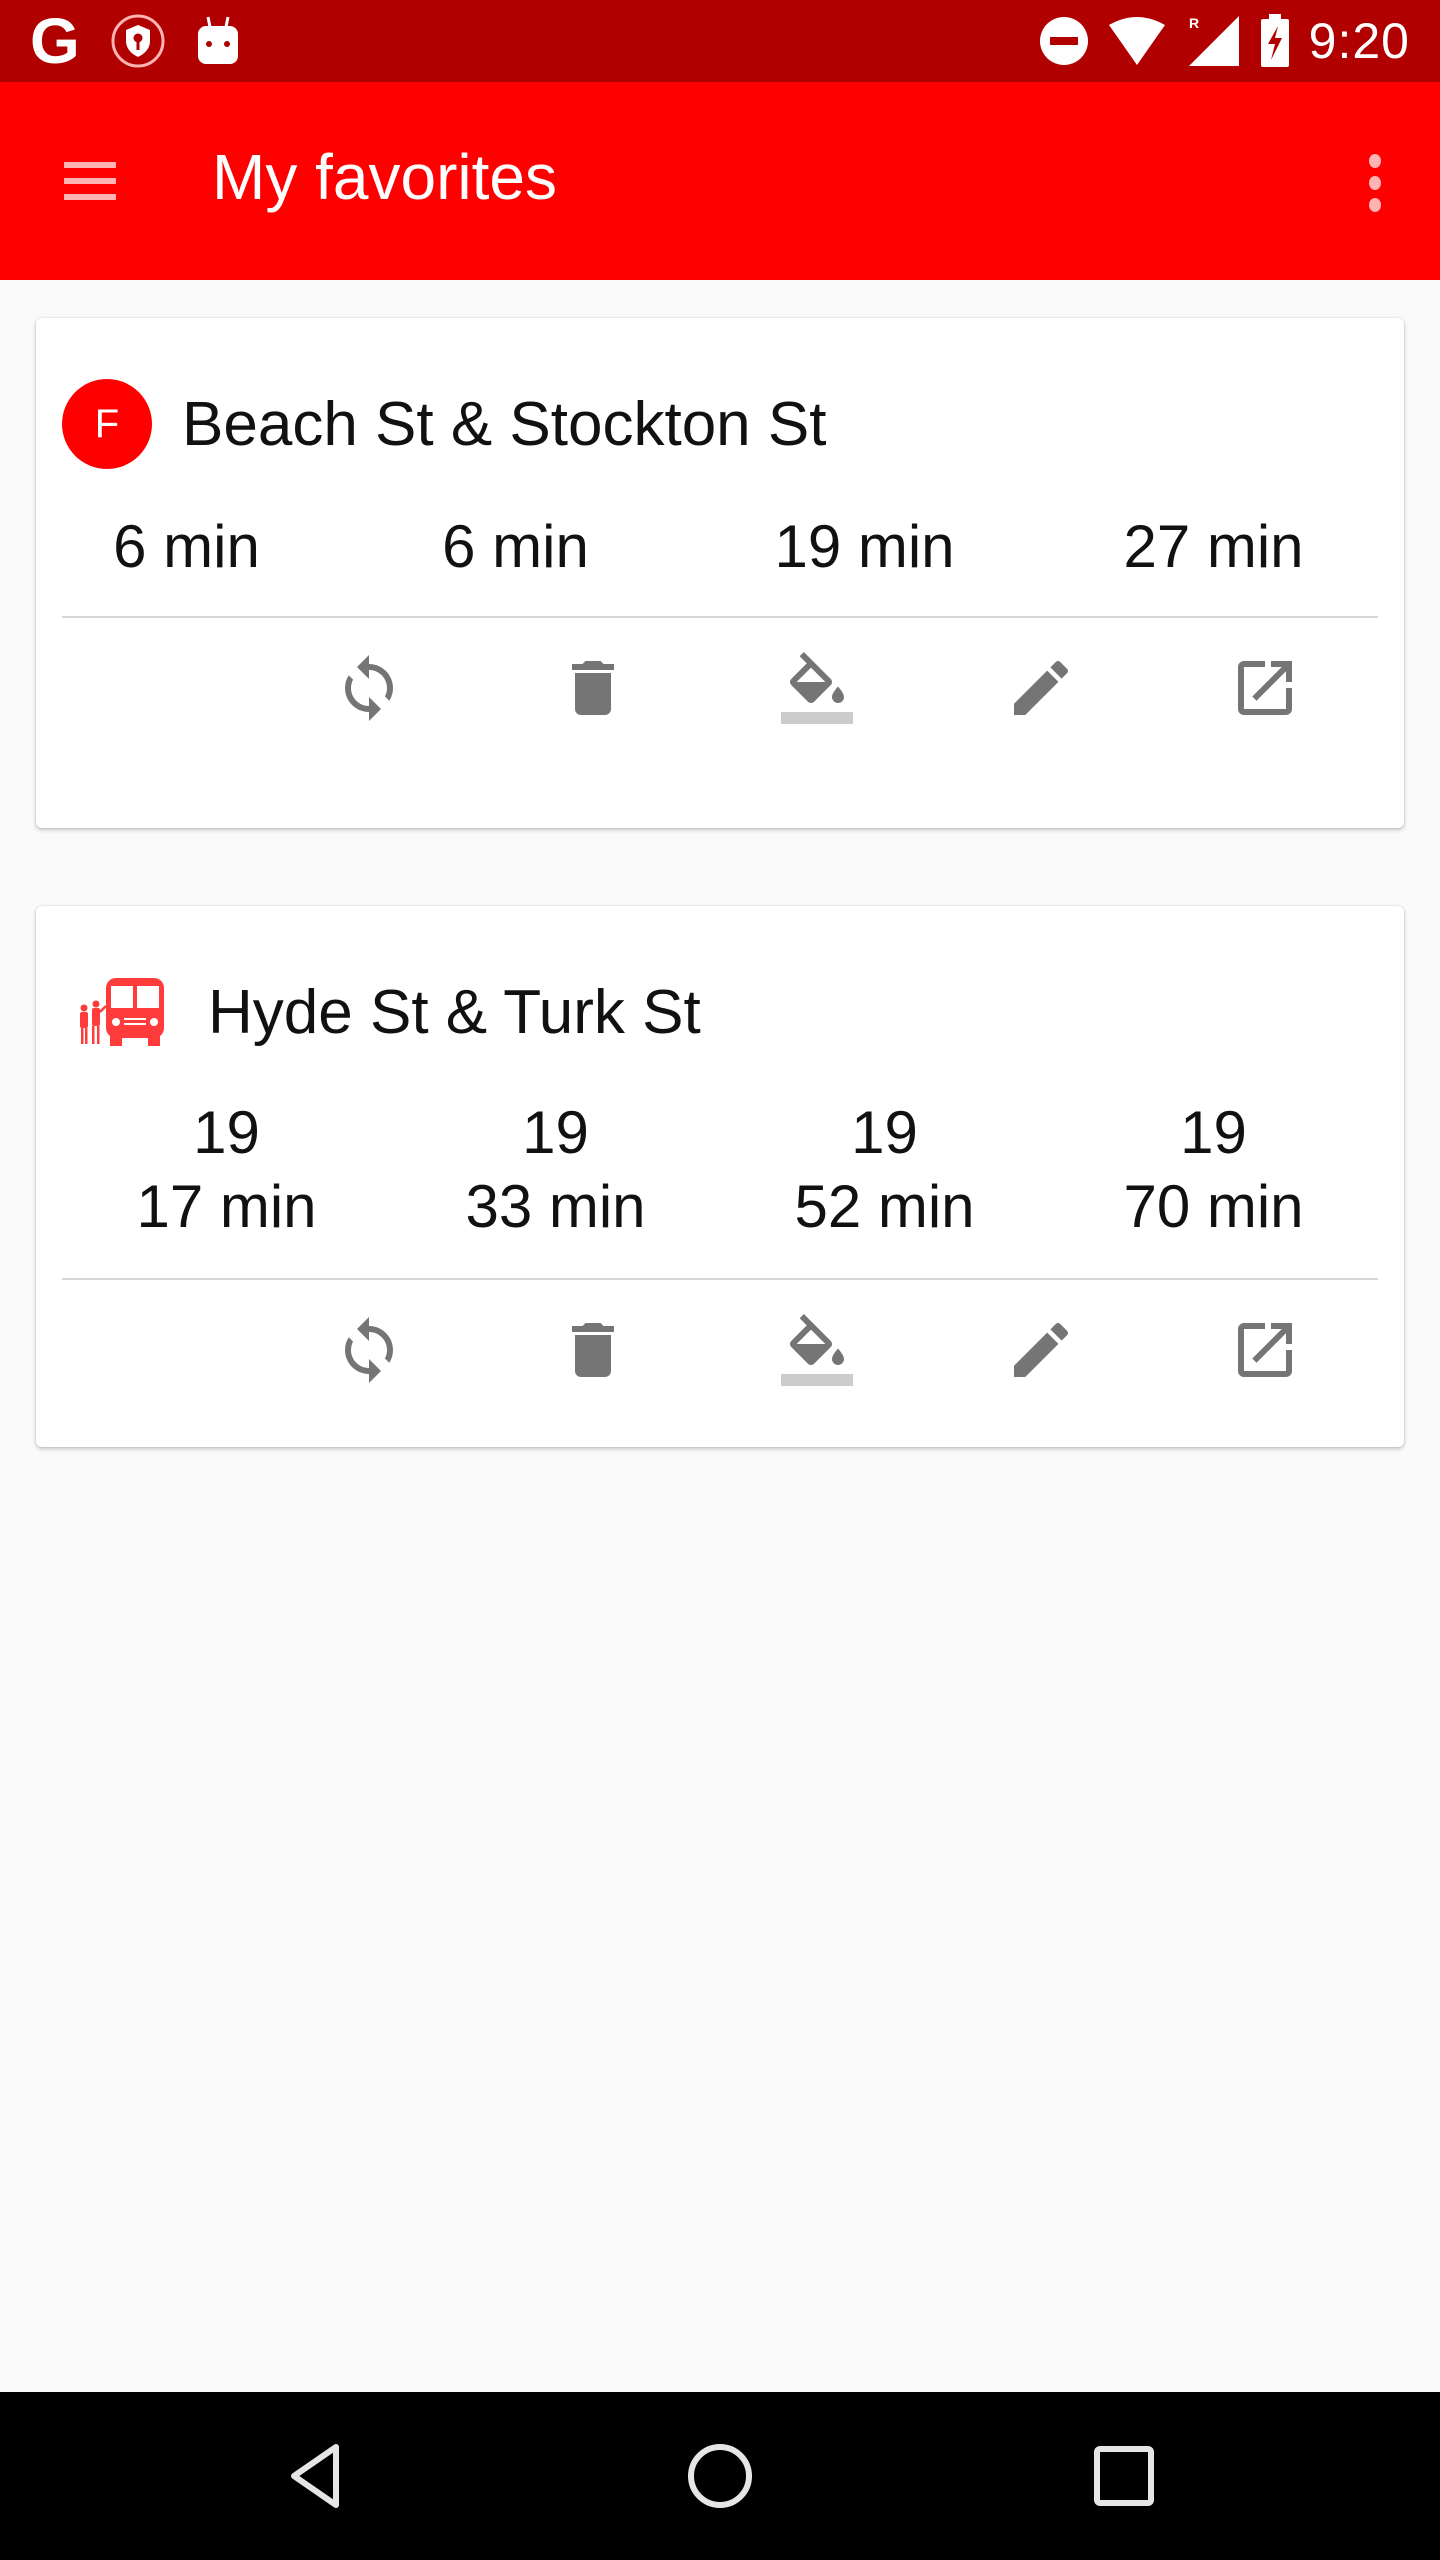  I want to click on arrival-eta: 27 min, so click(1213, 546).